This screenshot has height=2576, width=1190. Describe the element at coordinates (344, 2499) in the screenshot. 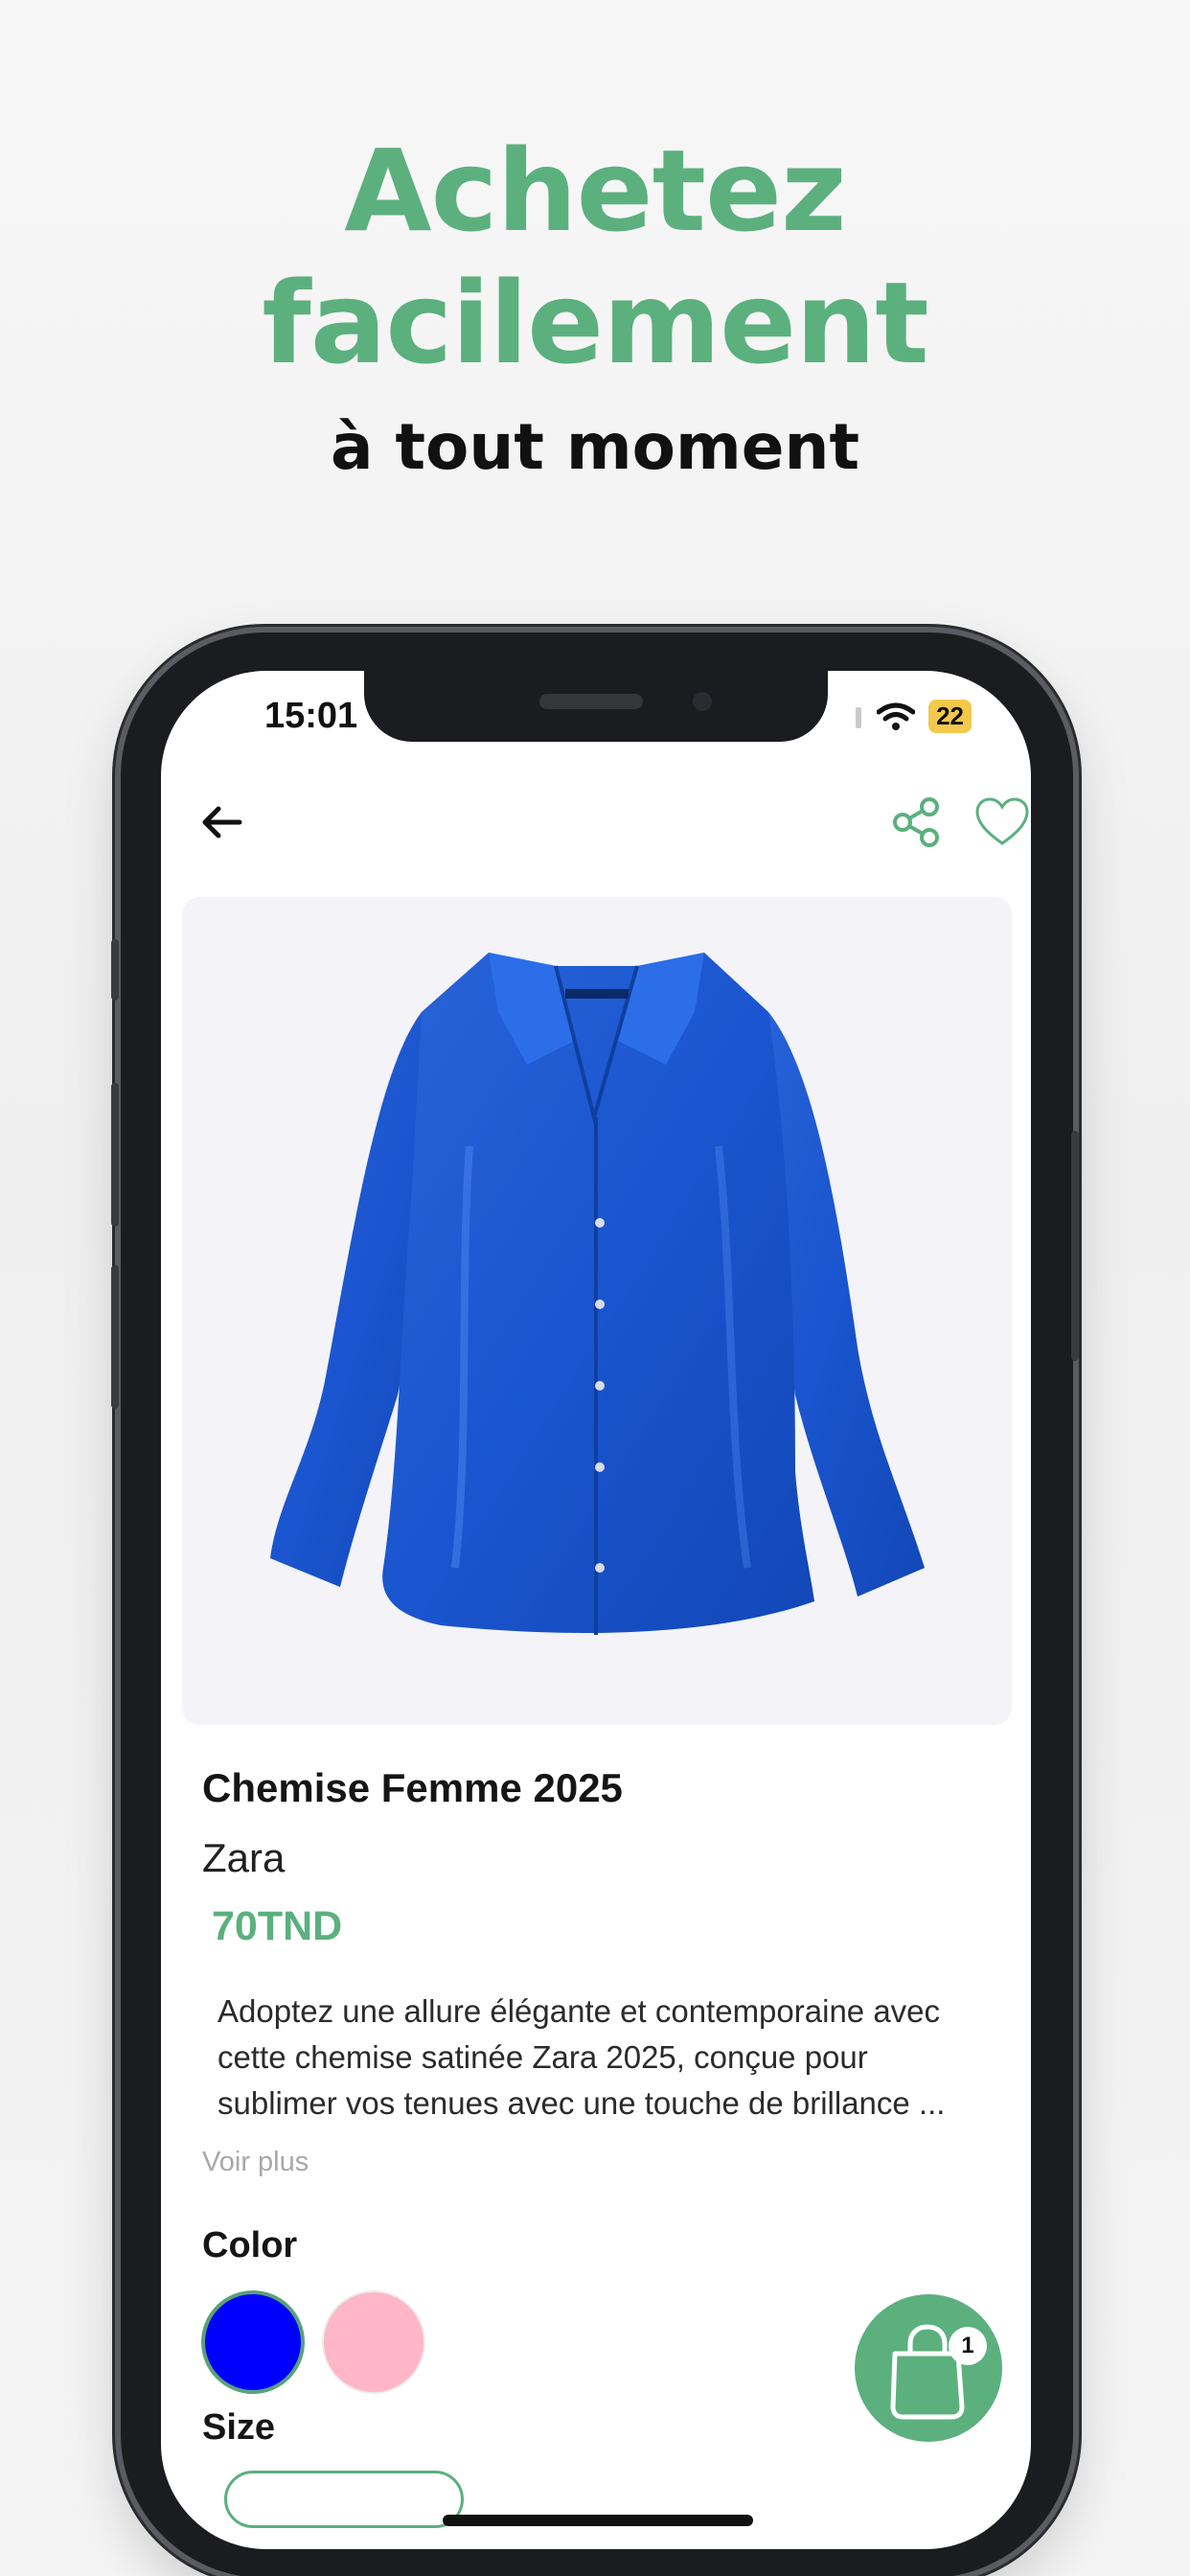

I see `size-option` at that location.